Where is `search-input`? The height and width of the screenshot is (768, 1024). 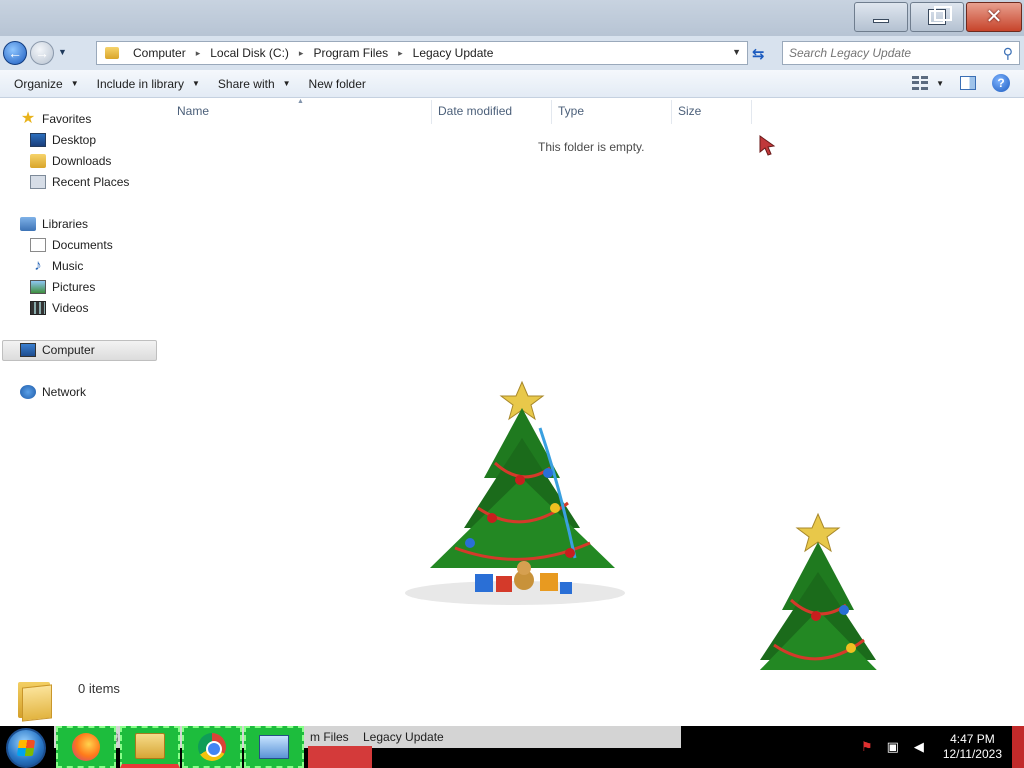 search-input is located at coordinates (889, 53).